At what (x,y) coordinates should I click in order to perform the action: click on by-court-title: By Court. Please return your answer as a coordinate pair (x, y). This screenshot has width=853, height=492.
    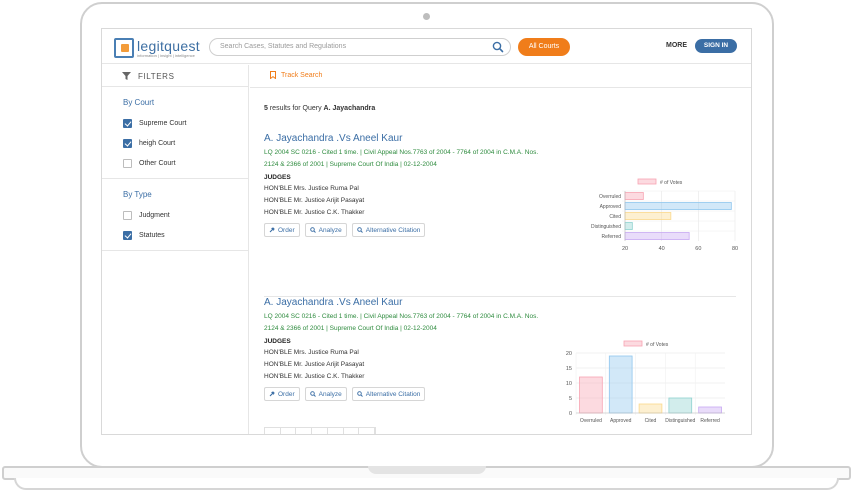
    Looking at the image, I should click on (139, 102).